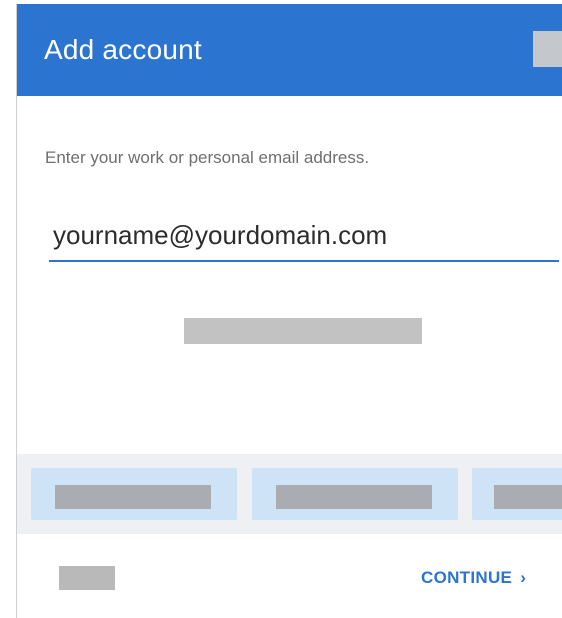 The height and width of the screenshot is (618, 562). I want to click on provider-button-3-label, so click(528, 497).